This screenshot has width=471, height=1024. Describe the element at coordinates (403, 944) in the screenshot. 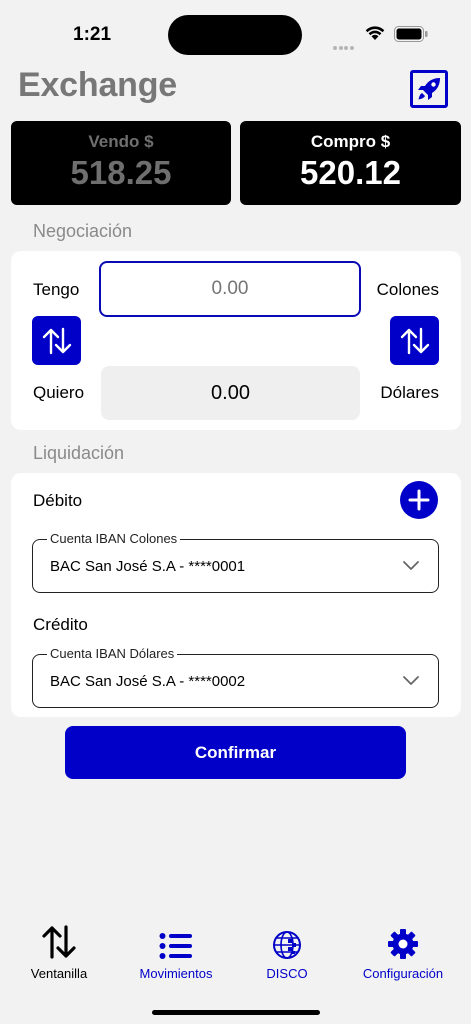

I see `gear-icon` at that location.